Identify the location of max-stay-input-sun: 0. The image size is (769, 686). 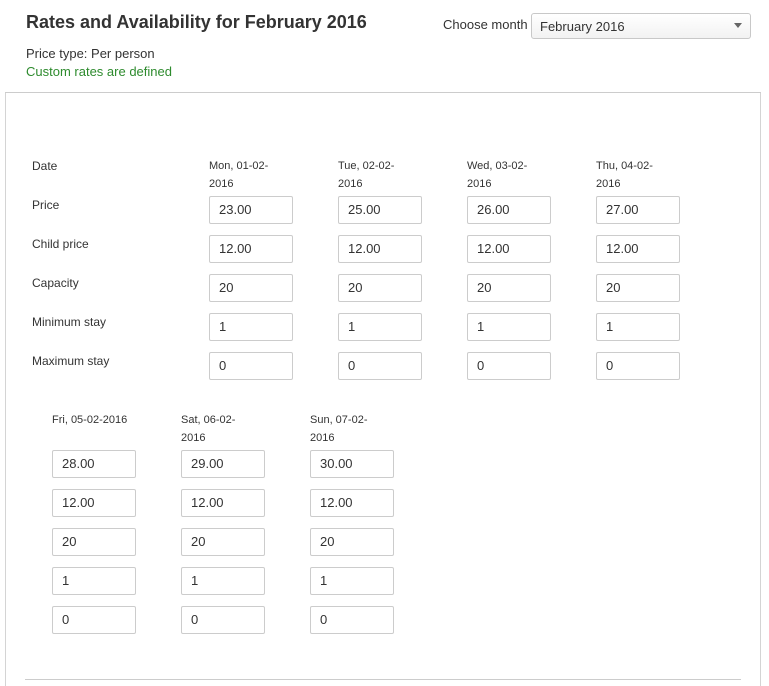
(352, 620).